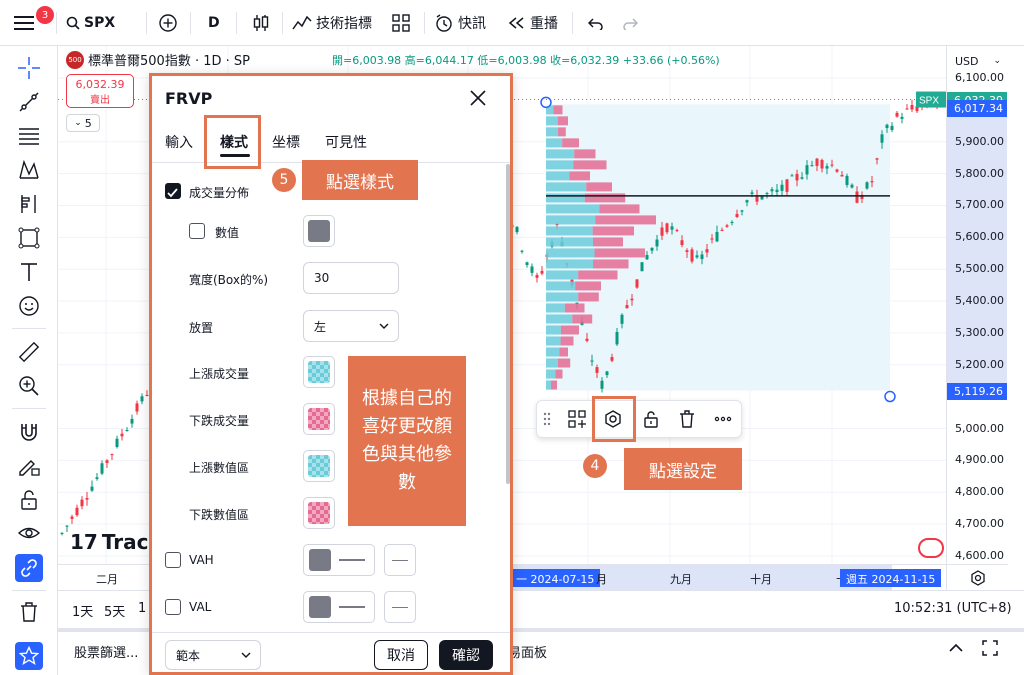 The width and height of the screenshot is (1024, 675). What do you see at coordinates (29, 500) in the screenshot?
I see `lock-drawings-tool` at bounding box center [29, 500].